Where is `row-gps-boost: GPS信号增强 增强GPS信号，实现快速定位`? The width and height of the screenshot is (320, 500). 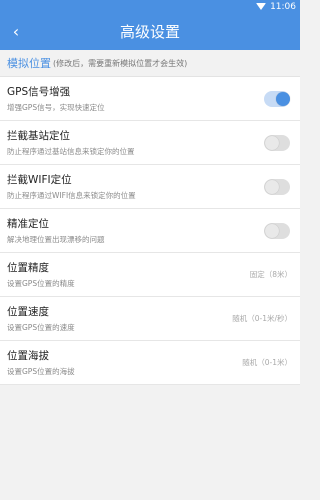 row-gps-boost: GPS信号增强 增强GPS信号，实现快速定位 is located at coordinates (150, 99).